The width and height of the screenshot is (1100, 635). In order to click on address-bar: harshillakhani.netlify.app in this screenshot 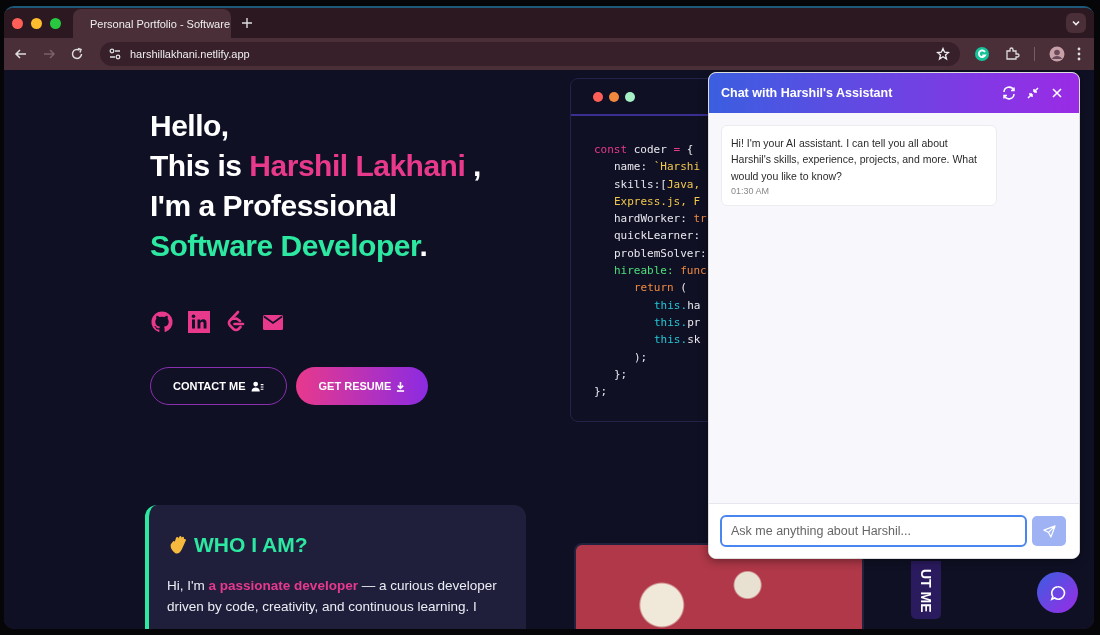, I will do `click(530, 54)`.